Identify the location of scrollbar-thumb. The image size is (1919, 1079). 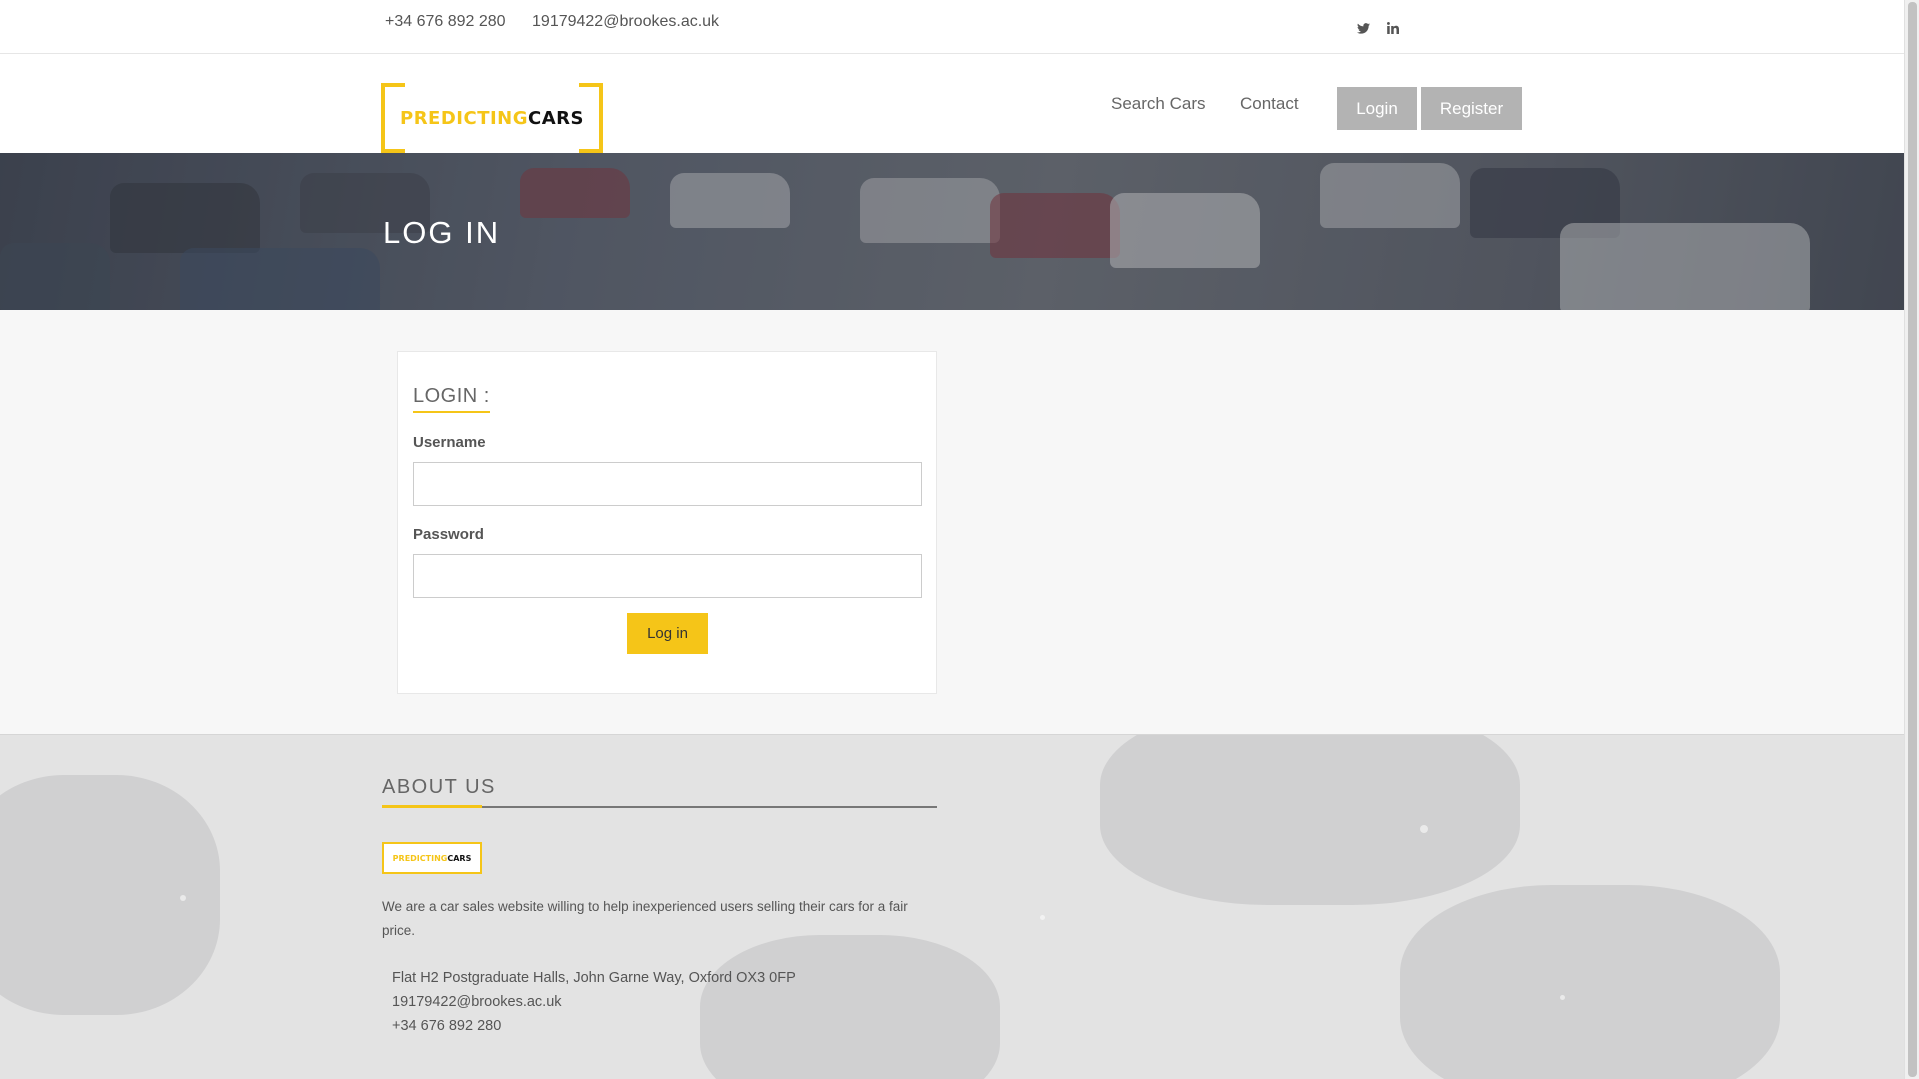
(1912, 539).